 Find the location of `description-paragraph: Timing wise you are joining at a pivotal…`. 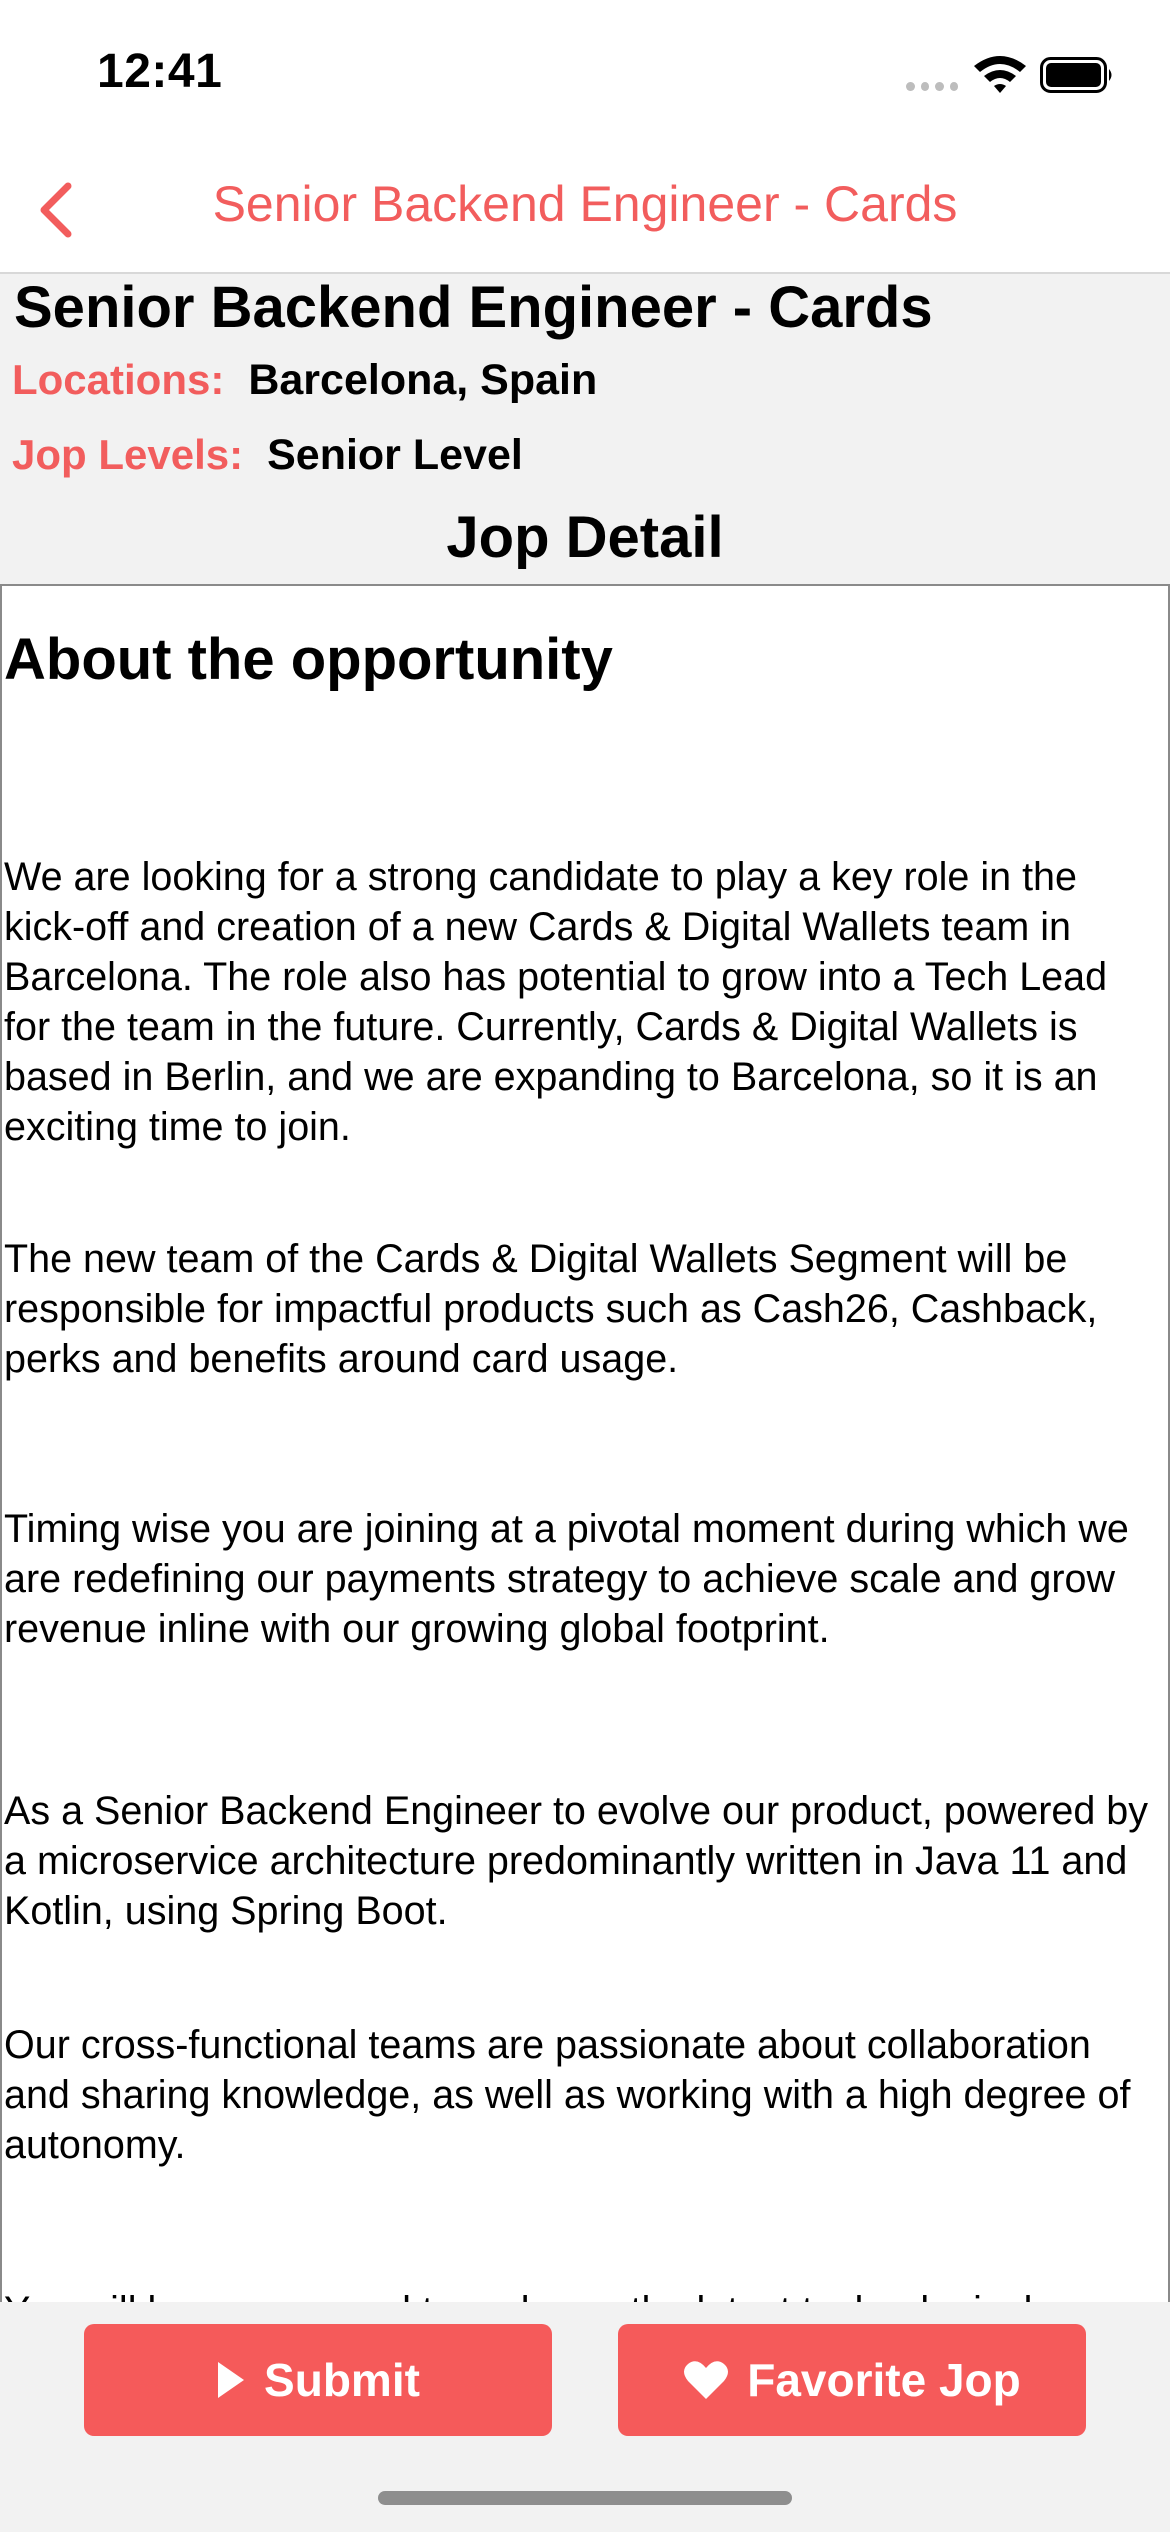

description-paragraph: Timing wise you are joining at a pivotal… is located at coordinates (566, 1579).